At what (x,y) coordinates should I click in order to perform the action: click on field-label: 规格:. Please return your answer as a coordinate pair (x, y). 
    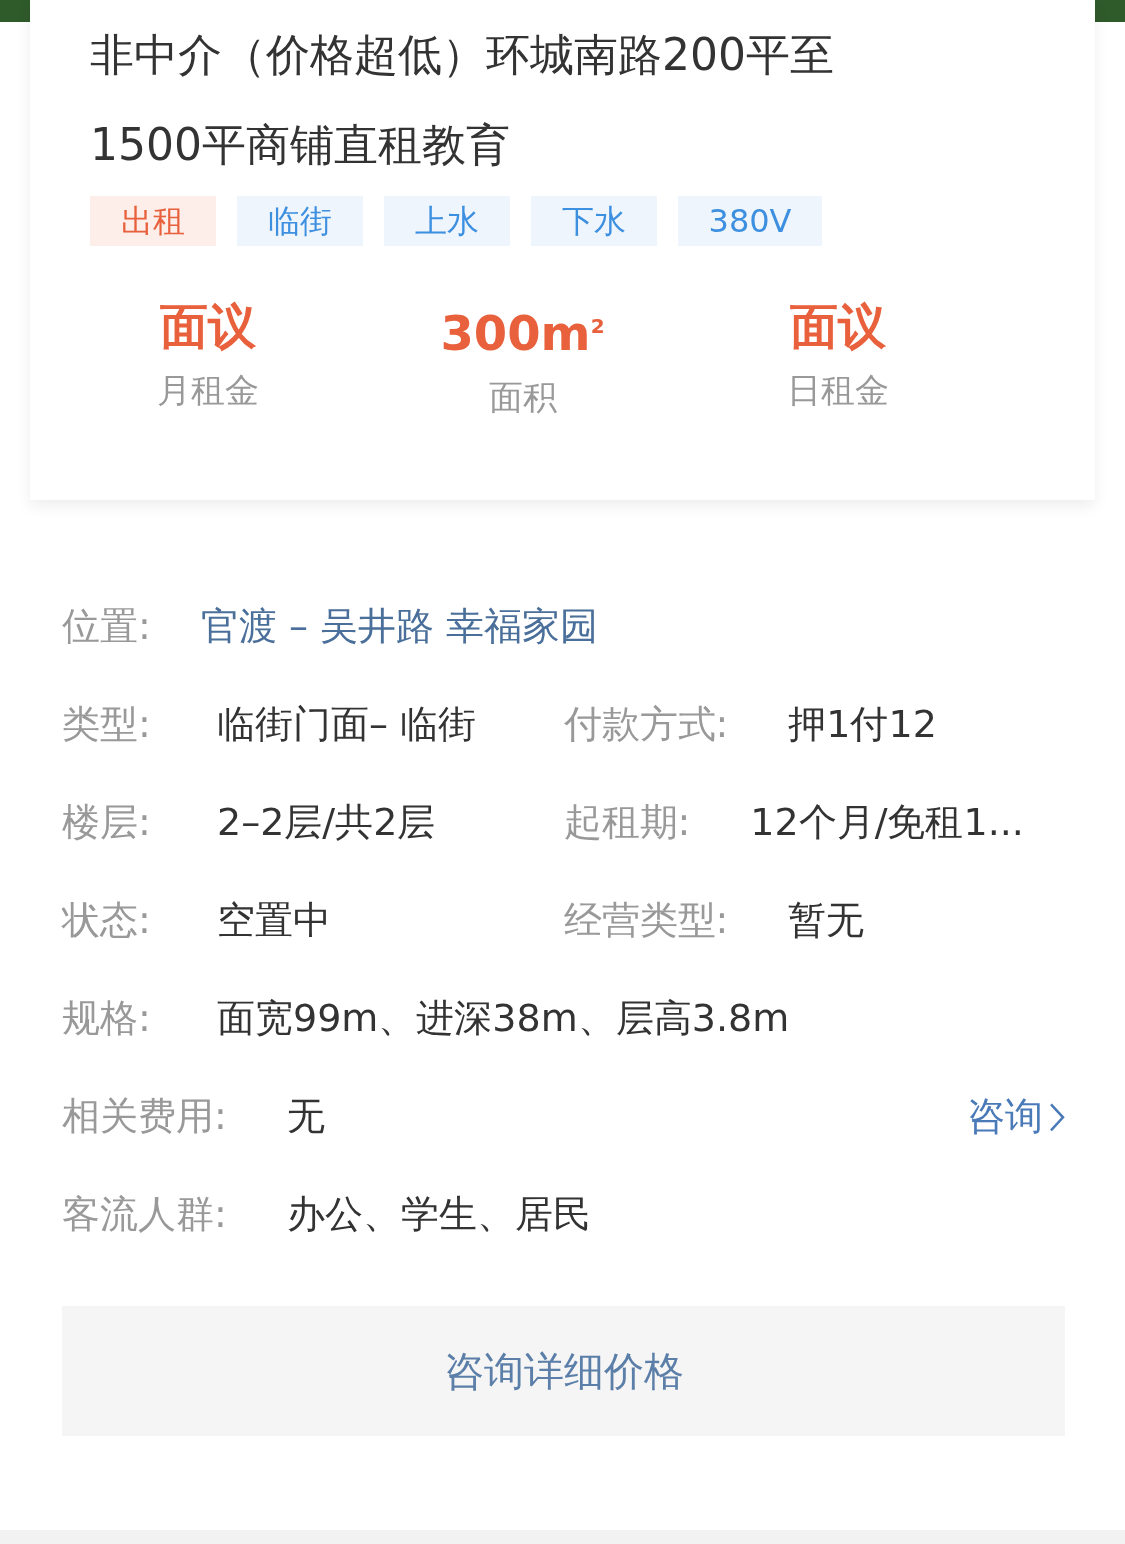
    Looking at the image, I should click on (107, 1019).